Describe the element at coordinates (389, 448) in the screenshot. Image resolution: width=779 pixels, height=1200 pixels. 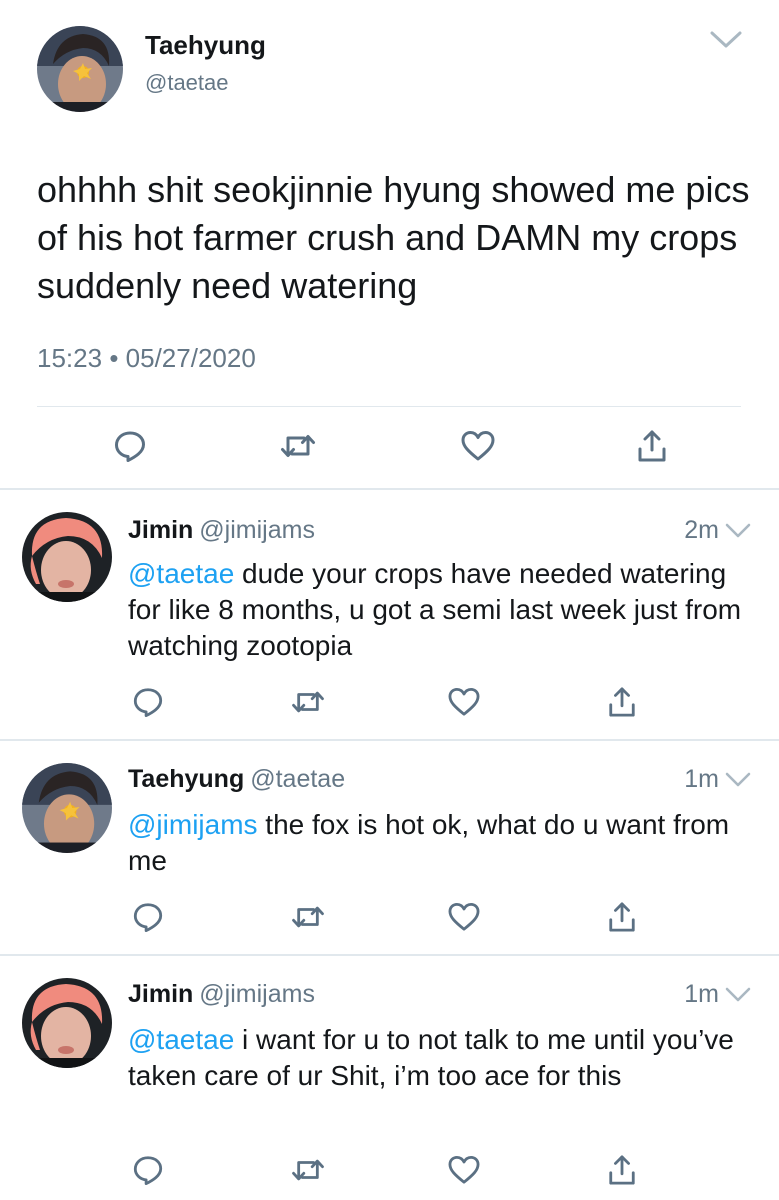
I see `tweet-actions` at that location.